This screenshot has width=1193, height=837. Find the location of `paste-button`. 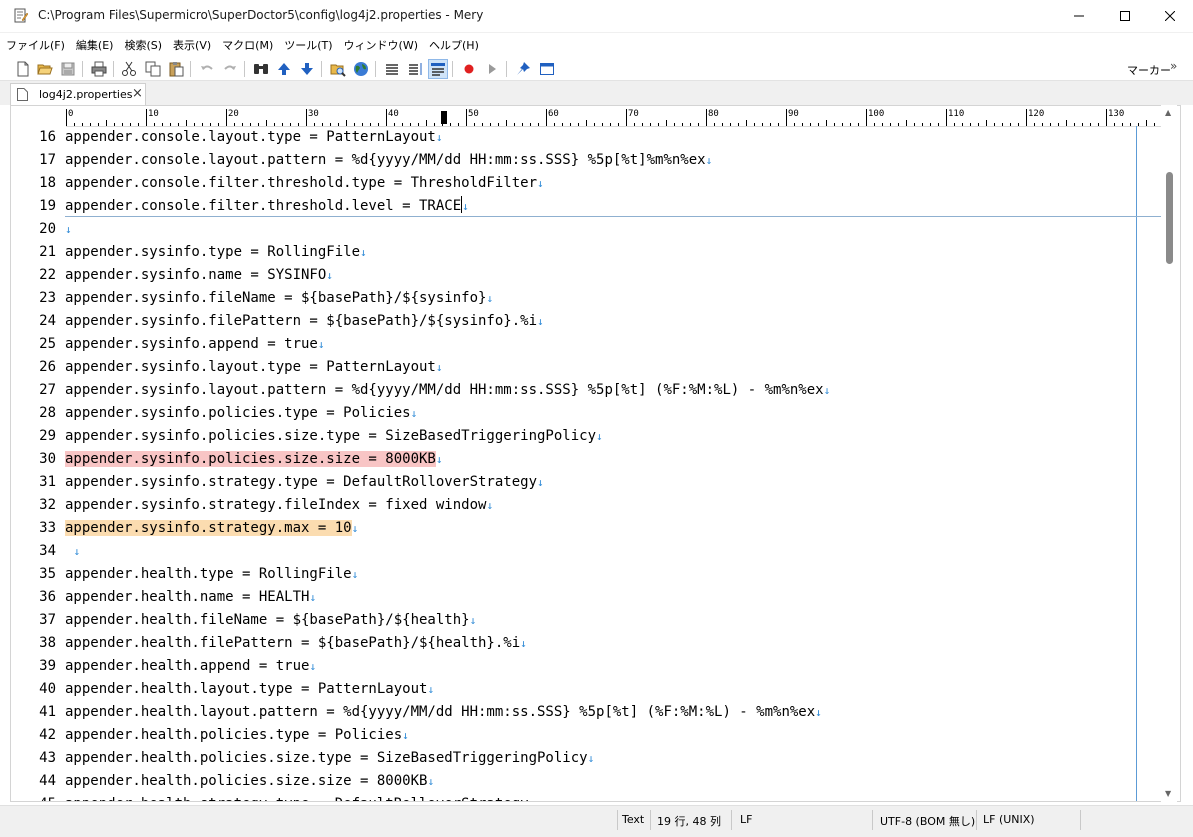

paste-button is located at coordinates (176, 69).